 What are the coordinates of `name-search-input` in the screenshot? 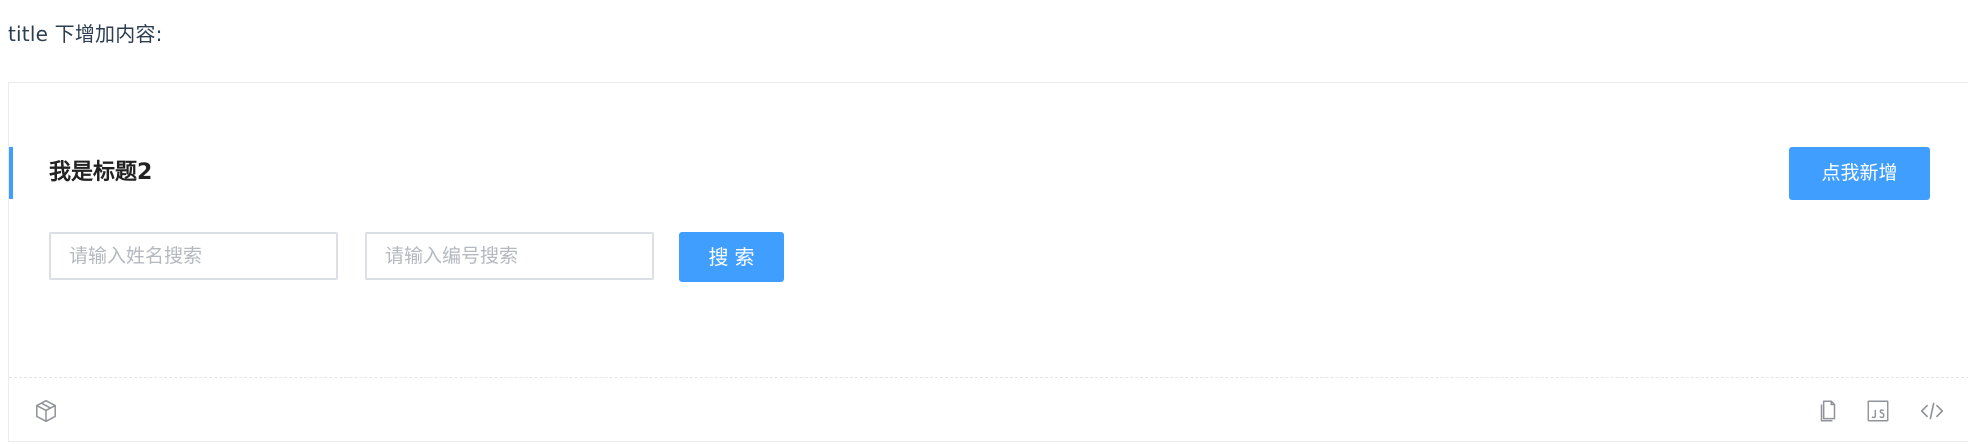 It's located at (193, 256).